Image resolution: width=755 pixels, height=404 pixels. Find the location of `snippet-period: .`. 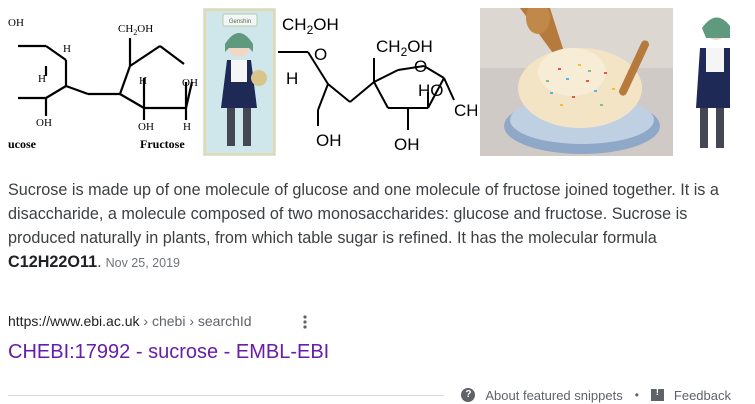

snippet-period: . is located at coordinates (99, 262).